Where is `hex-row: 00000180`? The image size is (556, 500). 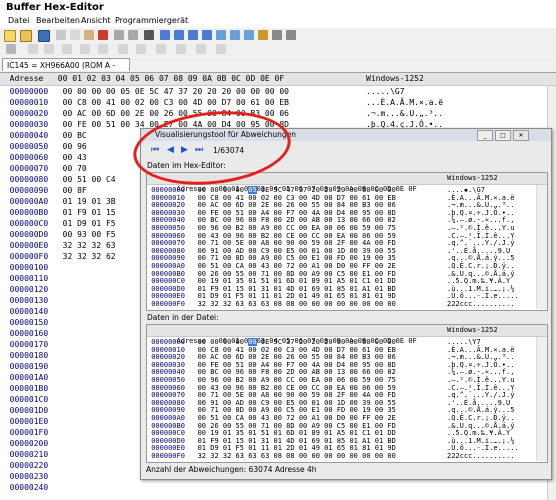 hex-row: 00000180 is located at coordinates (31, 356).